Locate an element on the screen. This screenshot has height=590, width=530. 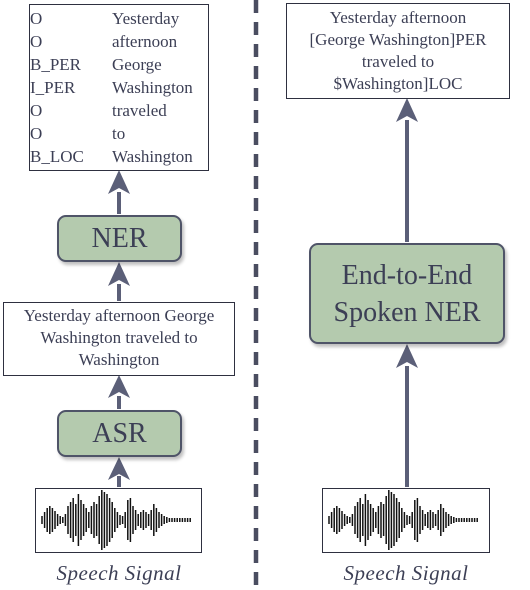
asr-label: ASR is located at coordinates (119, 433).